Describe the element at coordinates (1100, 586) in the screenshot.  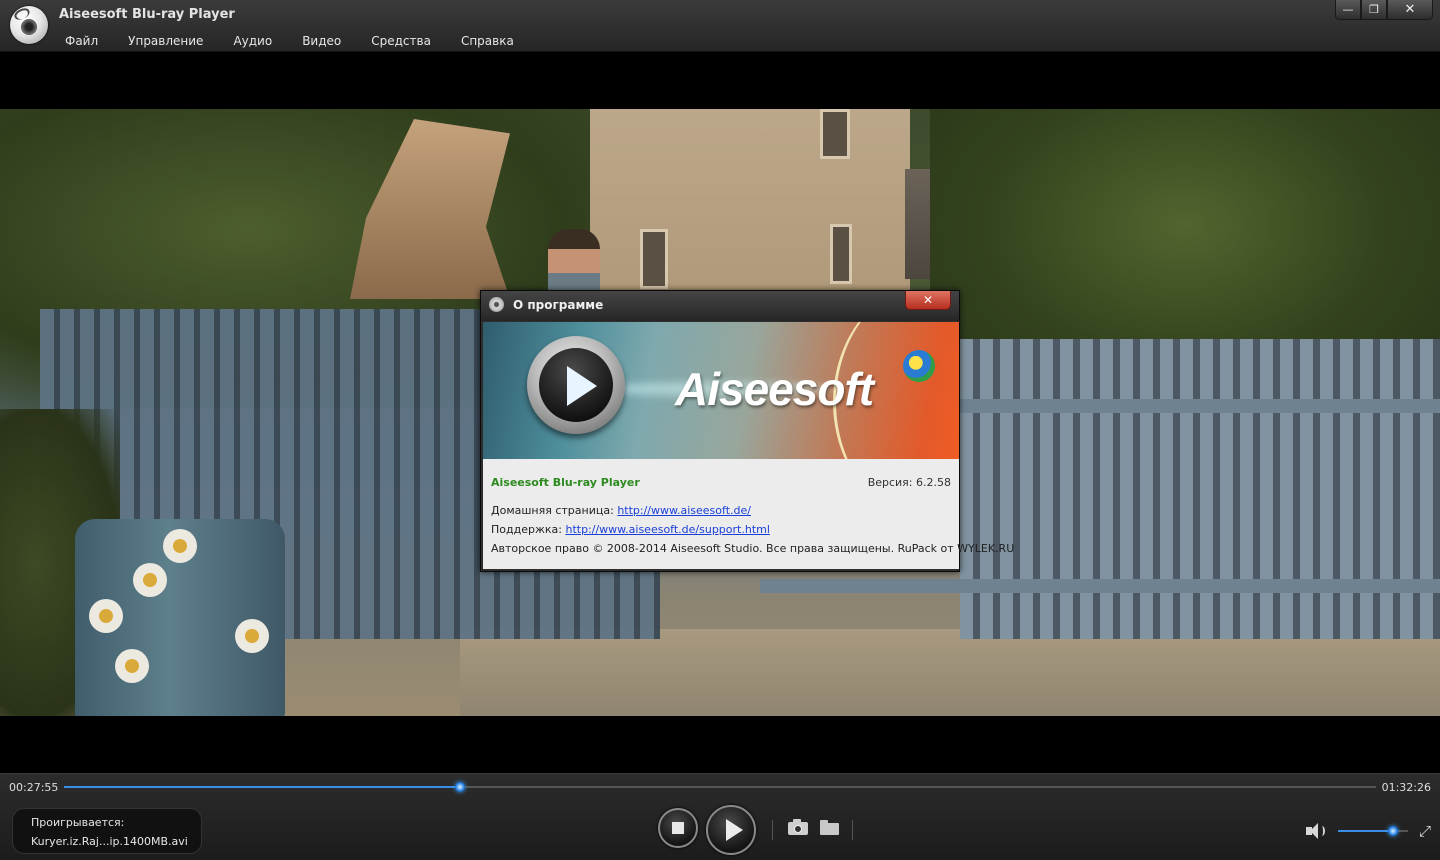
I see `scene-gate-rail` at that location.